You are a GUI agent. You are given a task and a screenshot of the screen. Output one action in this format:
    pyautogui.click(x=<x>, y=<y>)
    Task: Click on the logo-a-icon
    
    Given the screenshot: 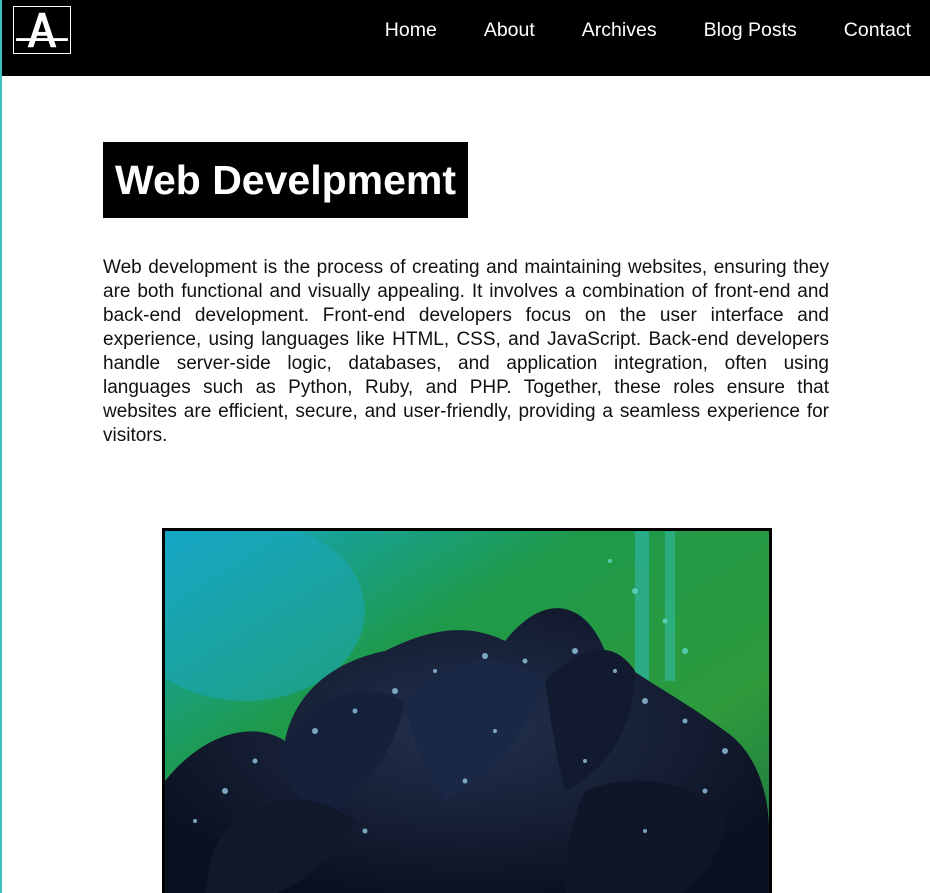 What is the action you would take?
    pyautogui.click(x=42, y=30)
    